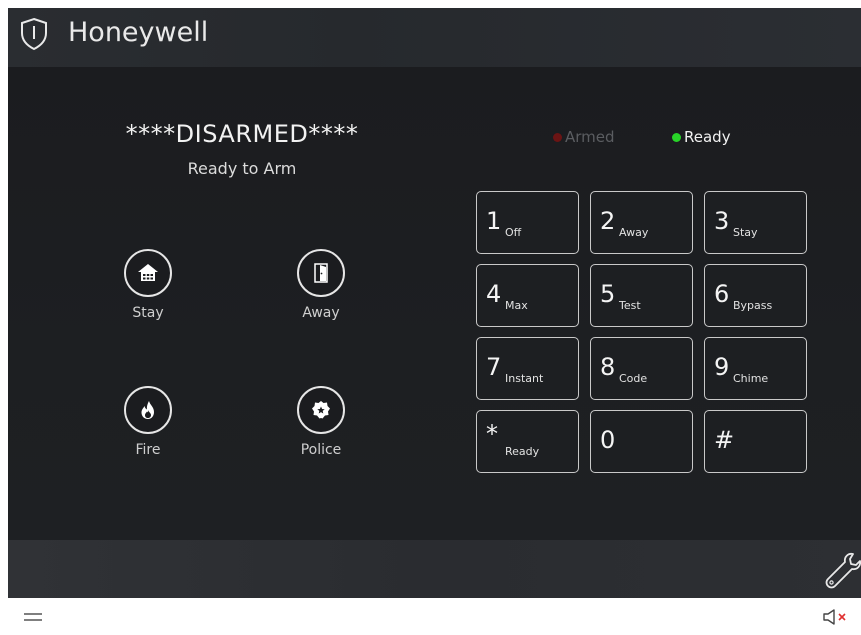  Describe the element at coordinates (524, 378) in the screenshot. I see `key-function: Instant` at that location.